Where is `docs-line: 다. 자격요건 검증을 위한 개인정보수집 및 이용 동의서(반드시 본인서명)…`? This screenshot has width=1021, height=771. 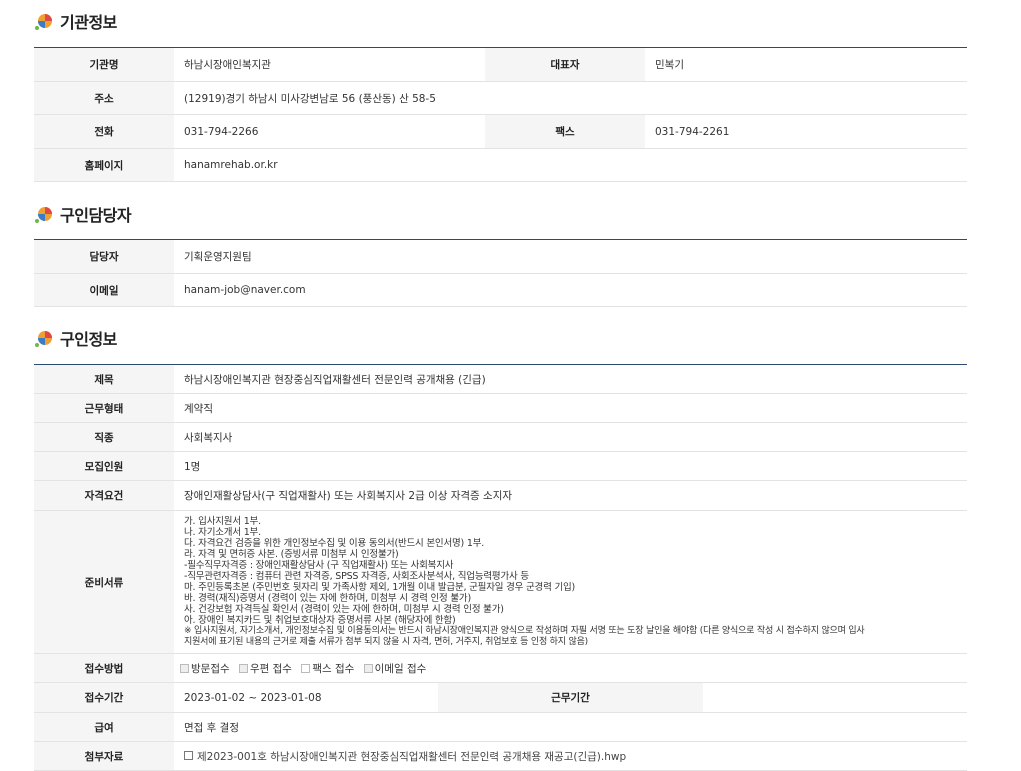
docs-line: 다. 자격요건 검증을 위한 개인정보수집 및 이용 동의서(반드시 본인서명)… is located at coordinates (334, 543).